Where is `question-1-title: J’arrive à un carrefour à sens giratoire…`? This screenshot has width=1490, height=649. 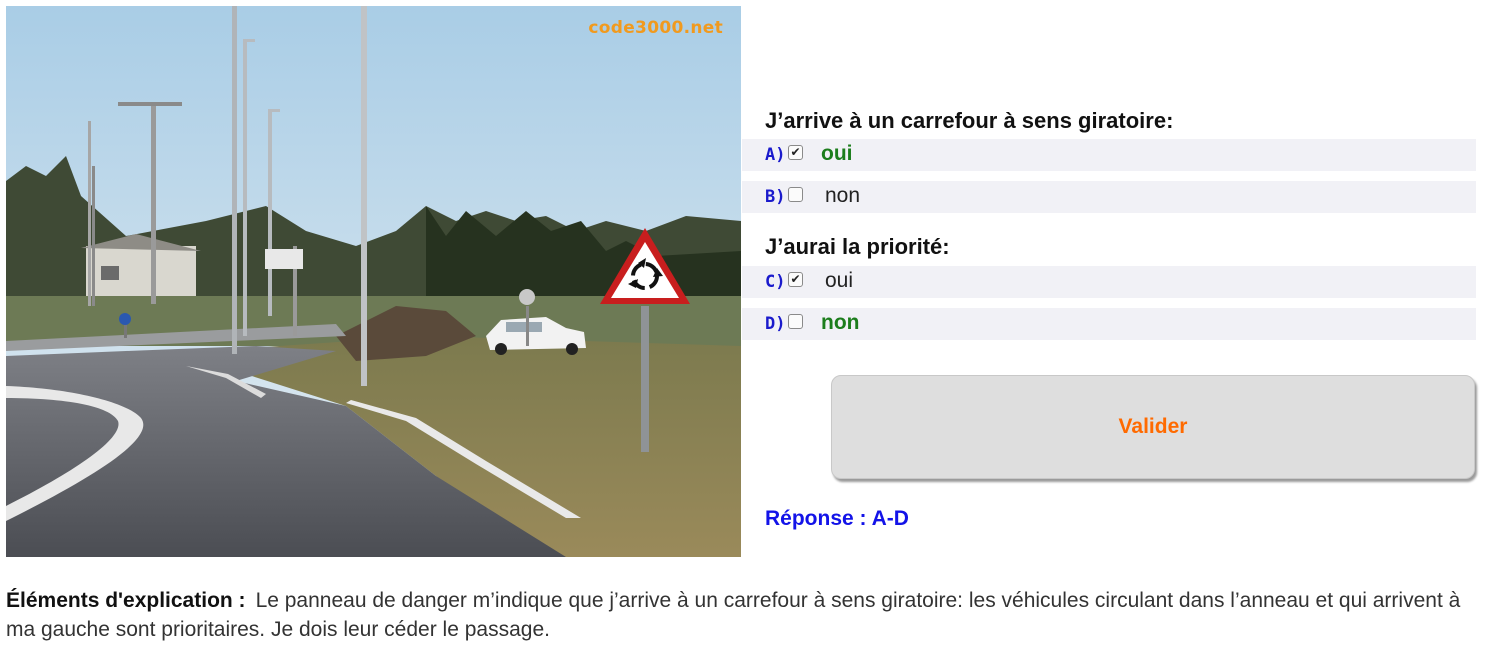
question-1-title: J’arrive à un carrefour à sens giratoire… is located at coordinates (969, 120).